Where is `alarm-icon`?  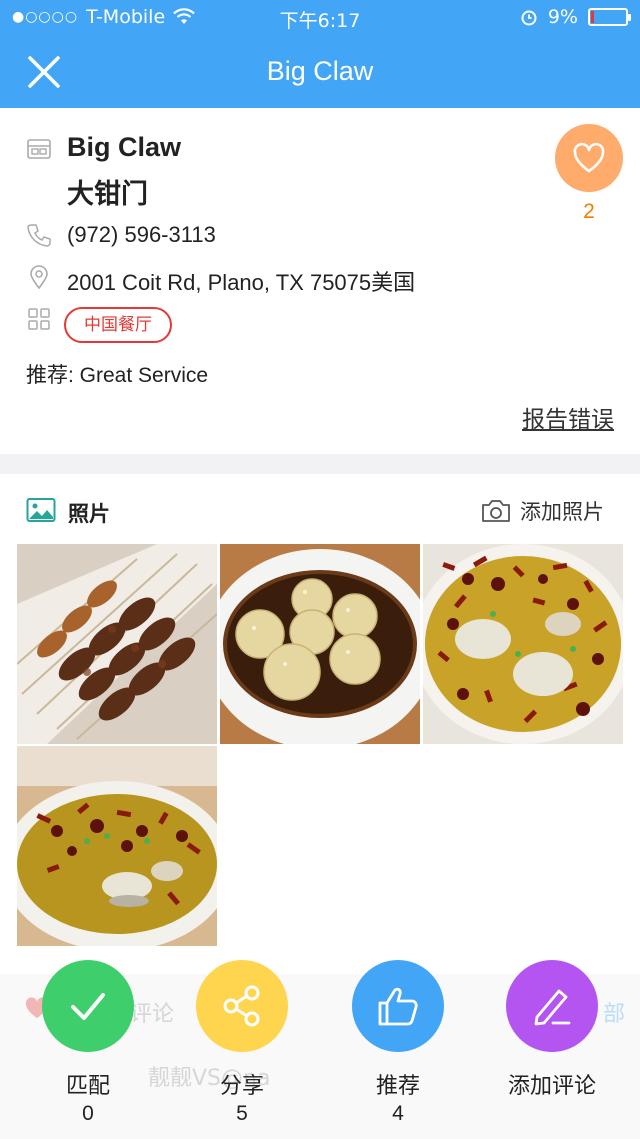
alarm-icon is located at coordinates (529, 18).